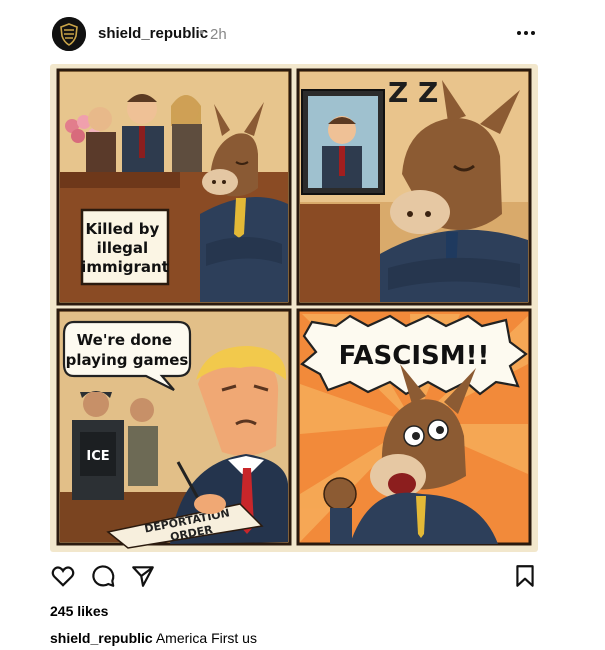  What do you see at coordinates (97, 456) in the screenshot?
I see `ice-vest-text: ICE` at bounding box center [97, 456].